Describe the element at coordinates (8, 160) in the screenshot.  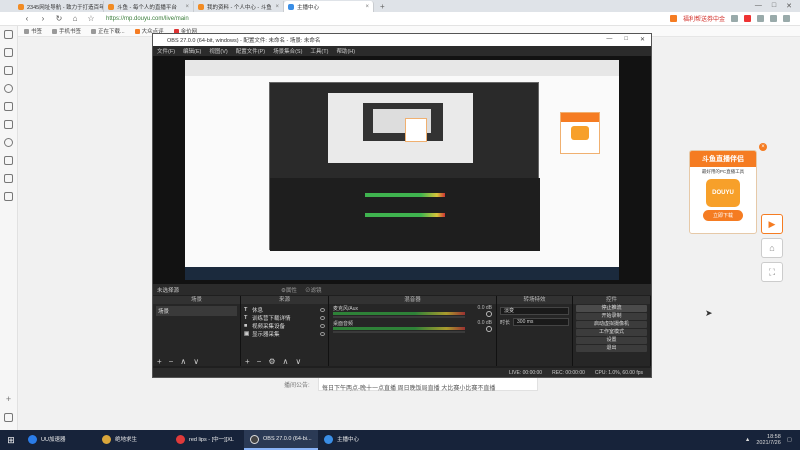
I see `shield-icon` at that location.